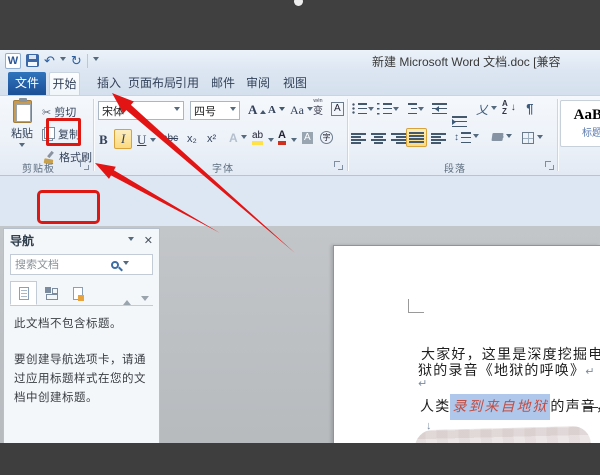 The height and width of the screenshot is (475, 600). Describe the element at coordinates (384, 108) in the screenshot. I see `numbering-icon` at that location.